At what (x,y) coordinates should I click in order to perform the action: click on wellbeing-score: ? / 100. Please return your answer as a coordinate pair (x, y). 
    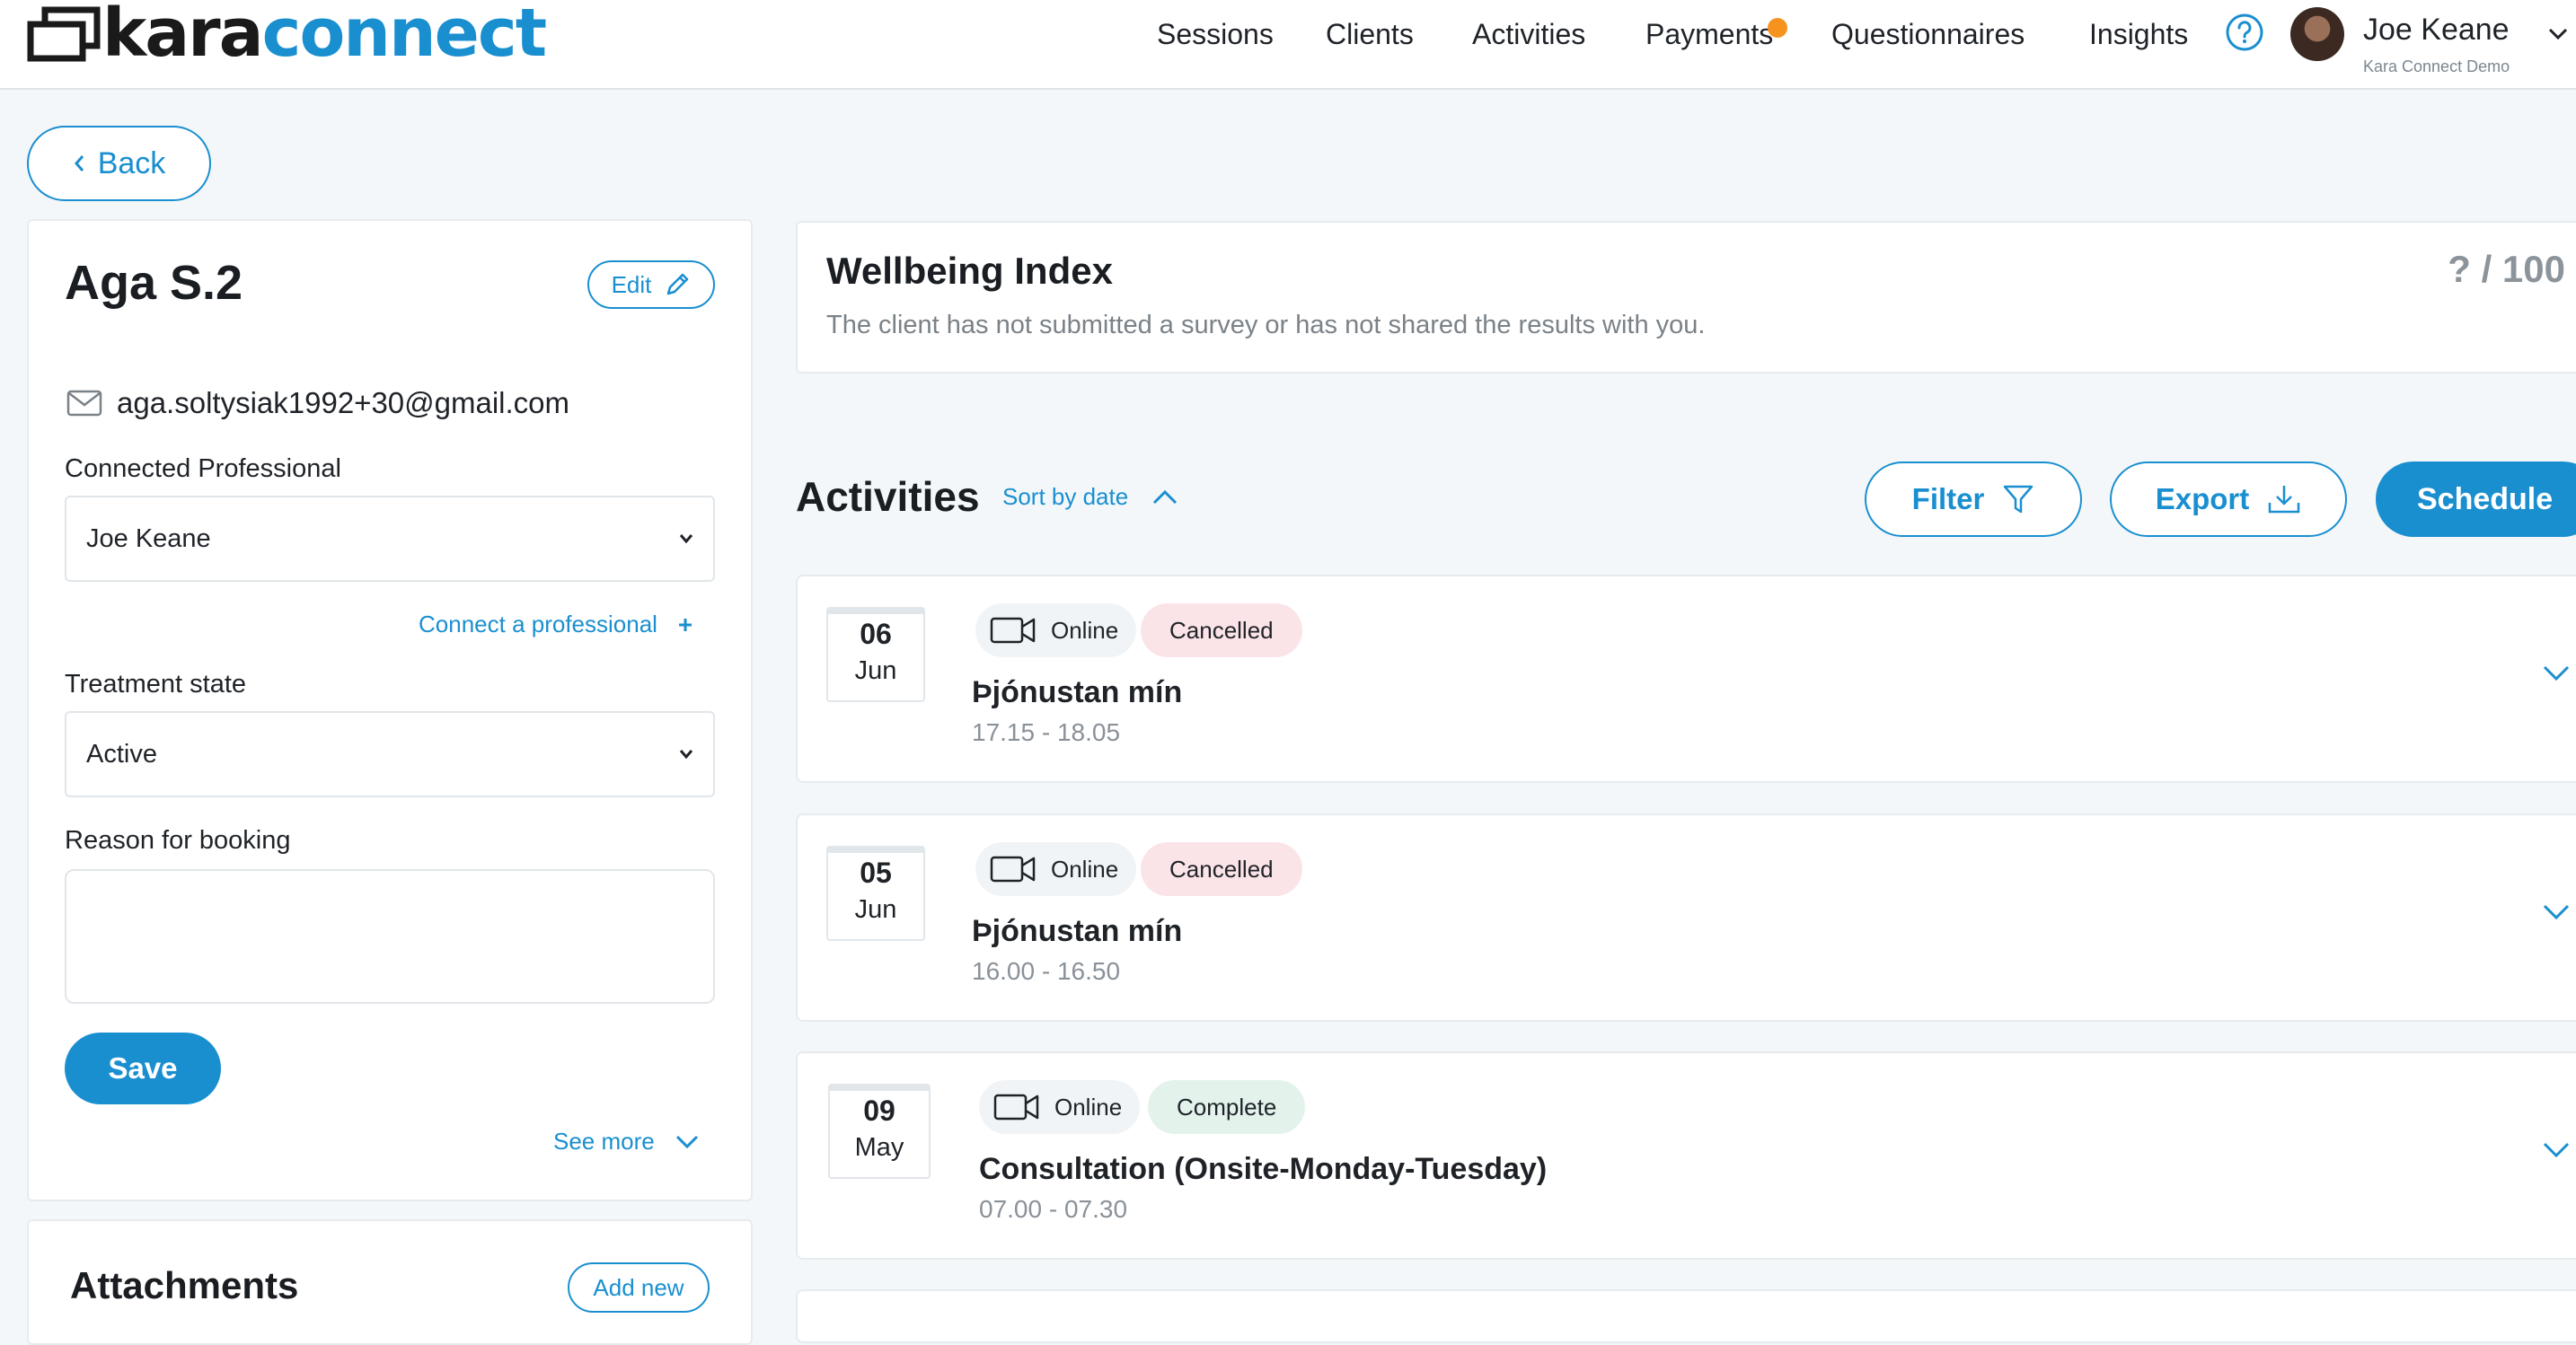
    Looking at the image, I should click on (2506, 269).